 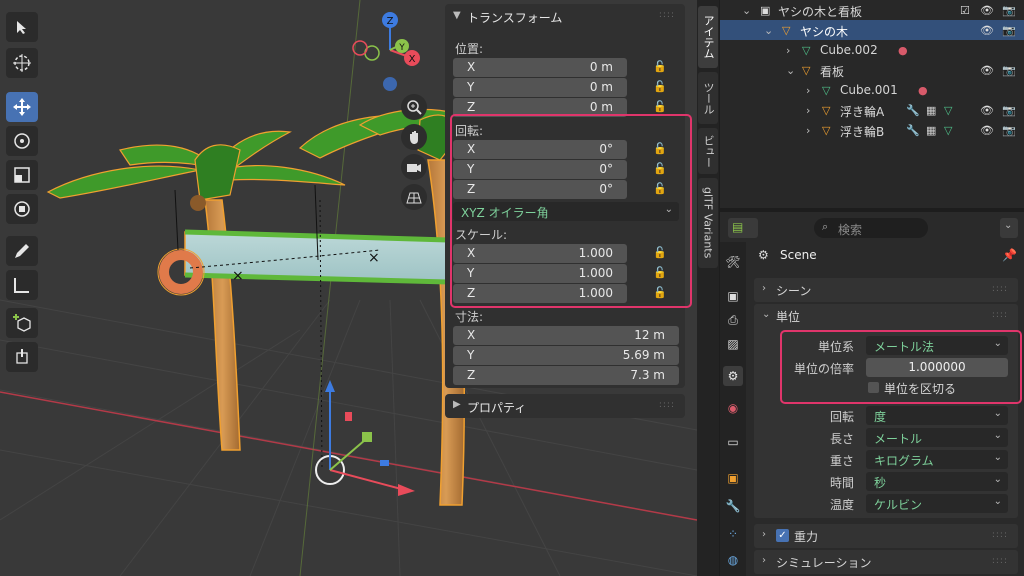 I want to click on rotation-unit-dropdown: 度 ⌄, so click(x=937, y=415).